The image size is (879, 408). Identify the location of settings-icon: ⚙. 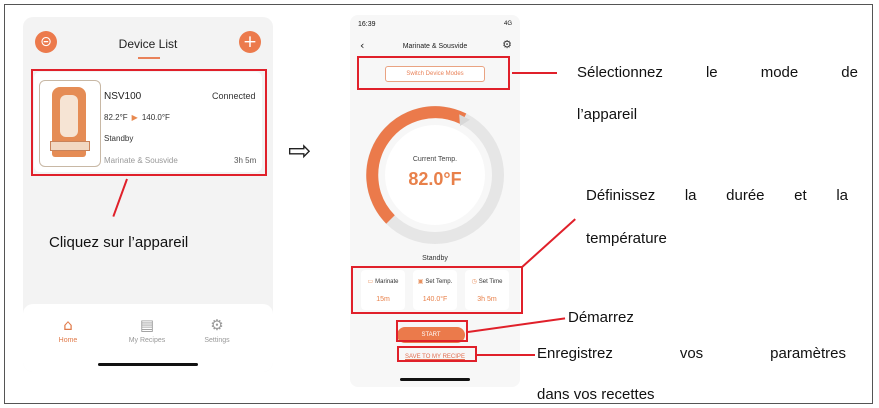
(217, 325).